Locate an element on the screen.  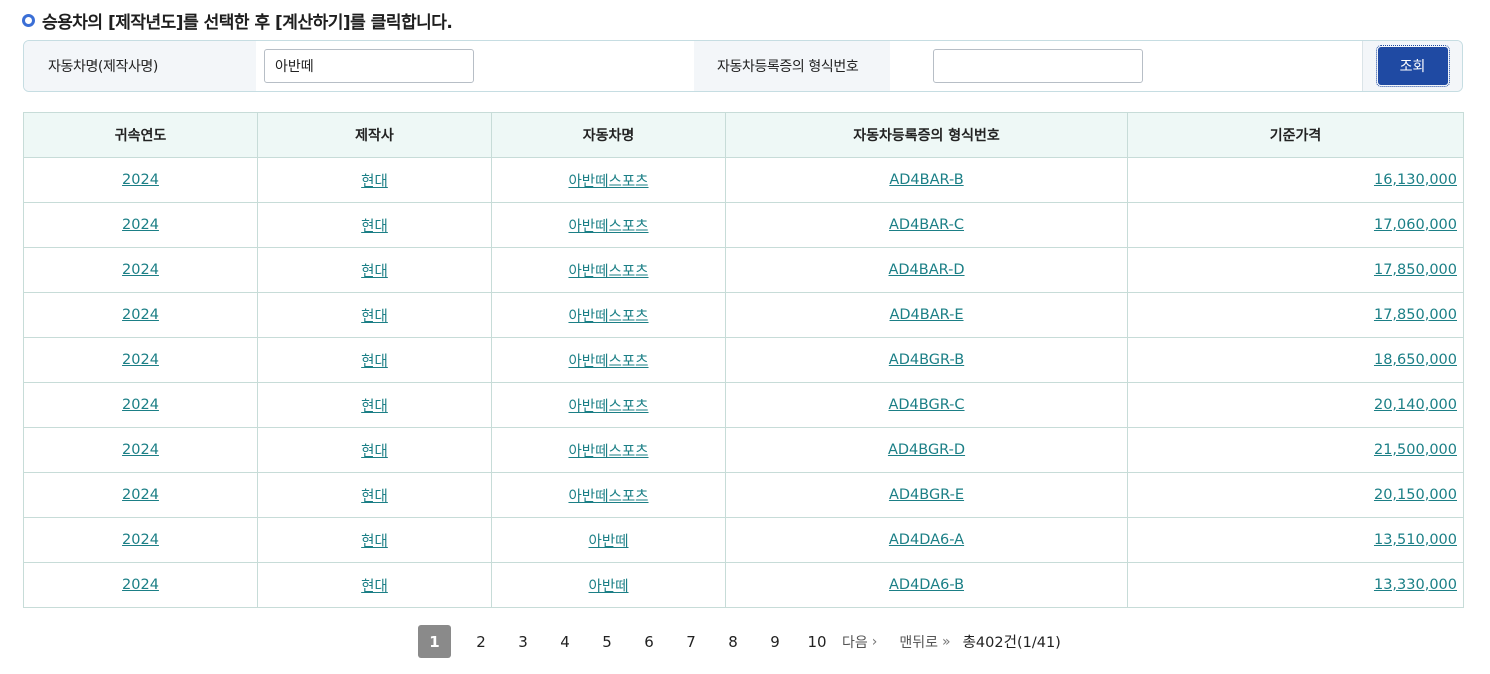
page-9-link: 9 is located at coordinates (775, 641).